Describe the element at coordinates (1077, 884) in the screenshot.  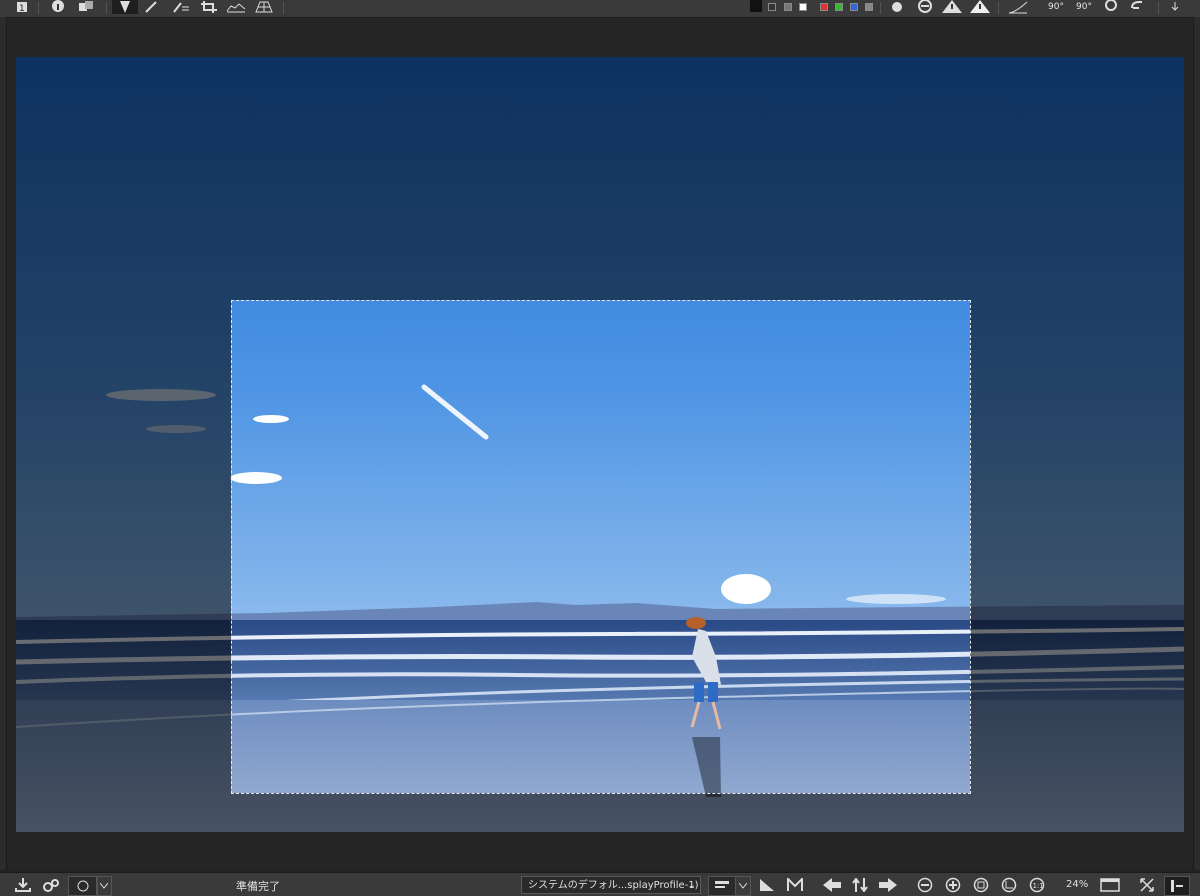
I see `zoom-level: 24%` at that location.